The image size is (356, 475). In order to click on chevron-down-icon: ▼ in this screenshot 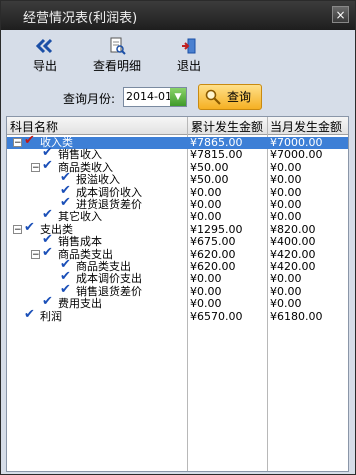, I will do `click(178, 97)`.